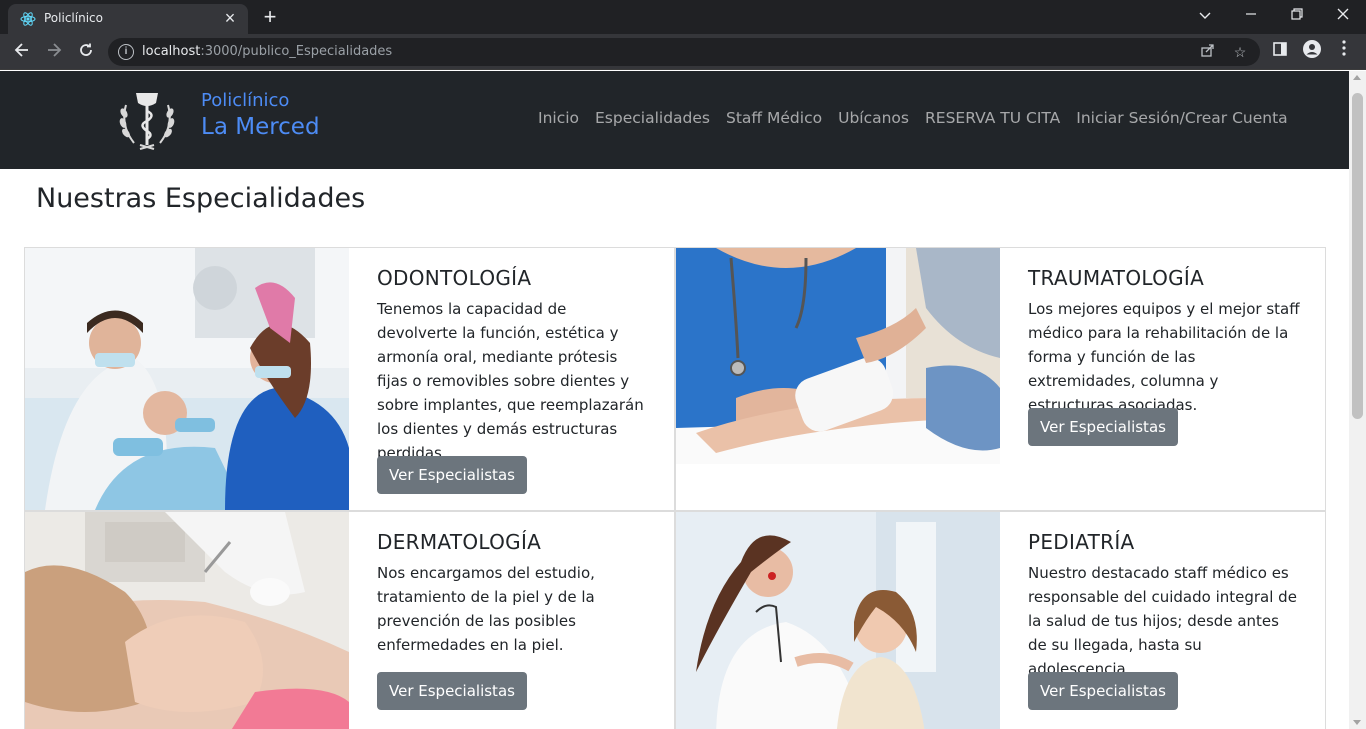  Describe the element at coordinates (838, 356) in the screenshot. I see `traumatology-photo` at that location.